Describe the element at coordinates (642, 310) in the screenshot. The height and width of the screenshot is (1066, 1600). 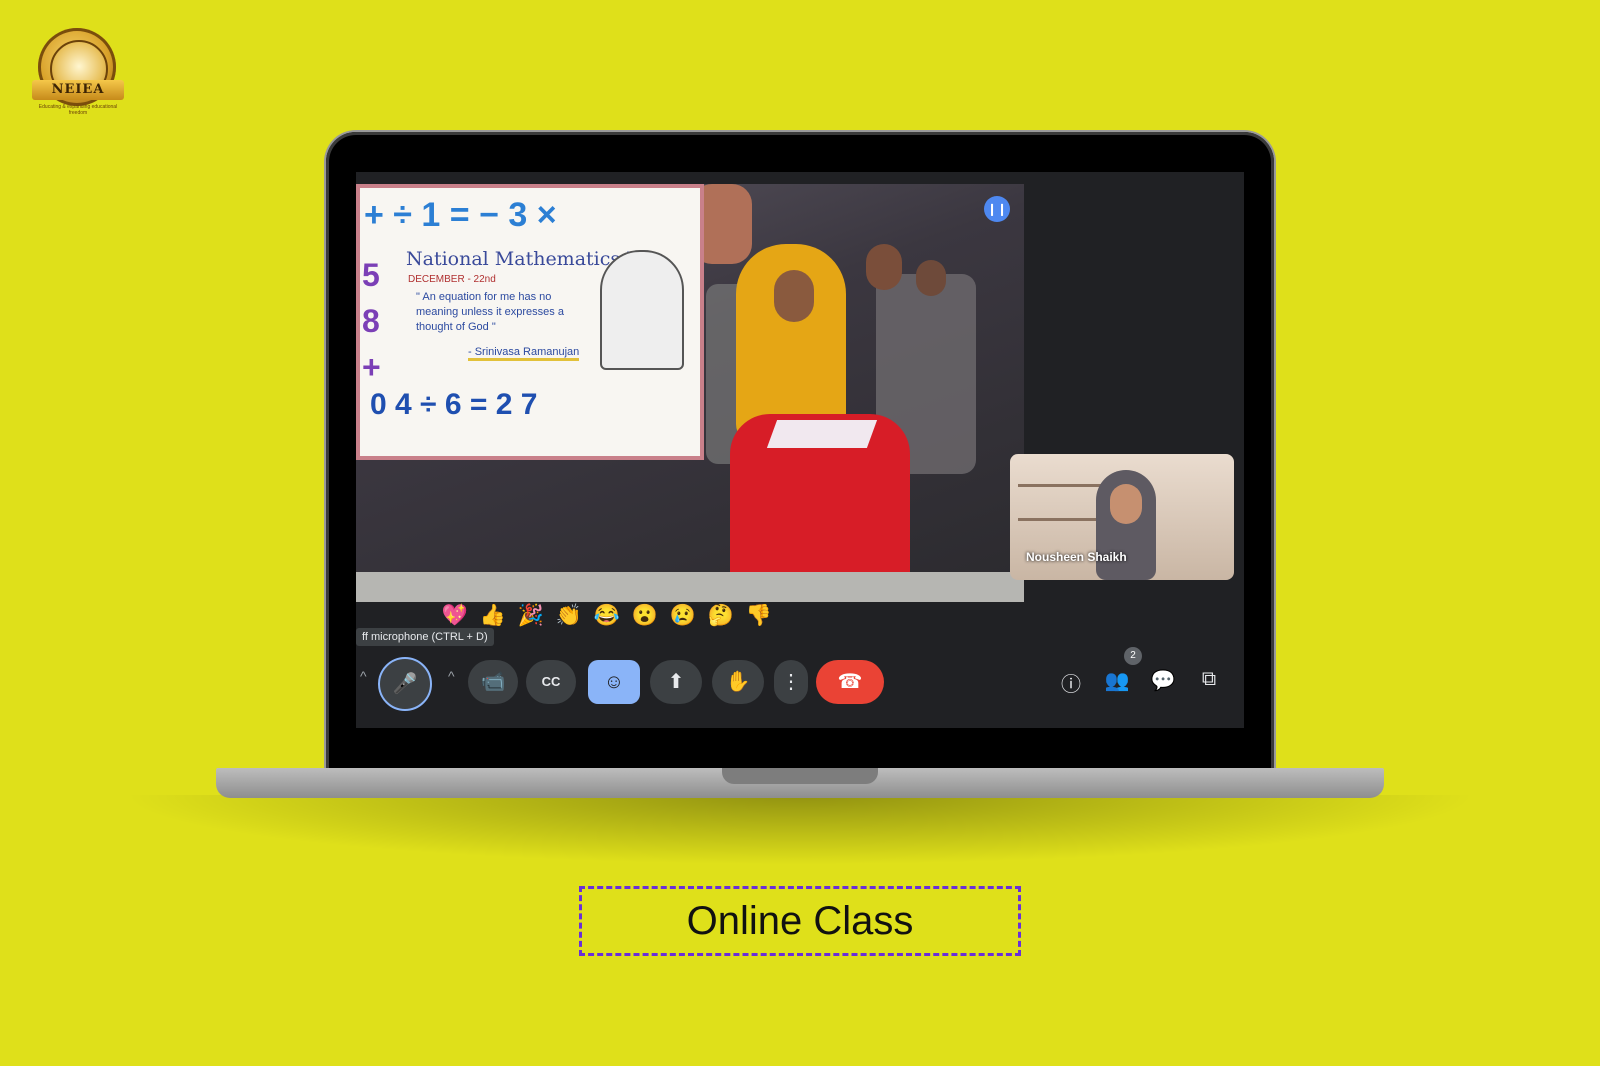
I see `ramanujan-portrait` at that location.